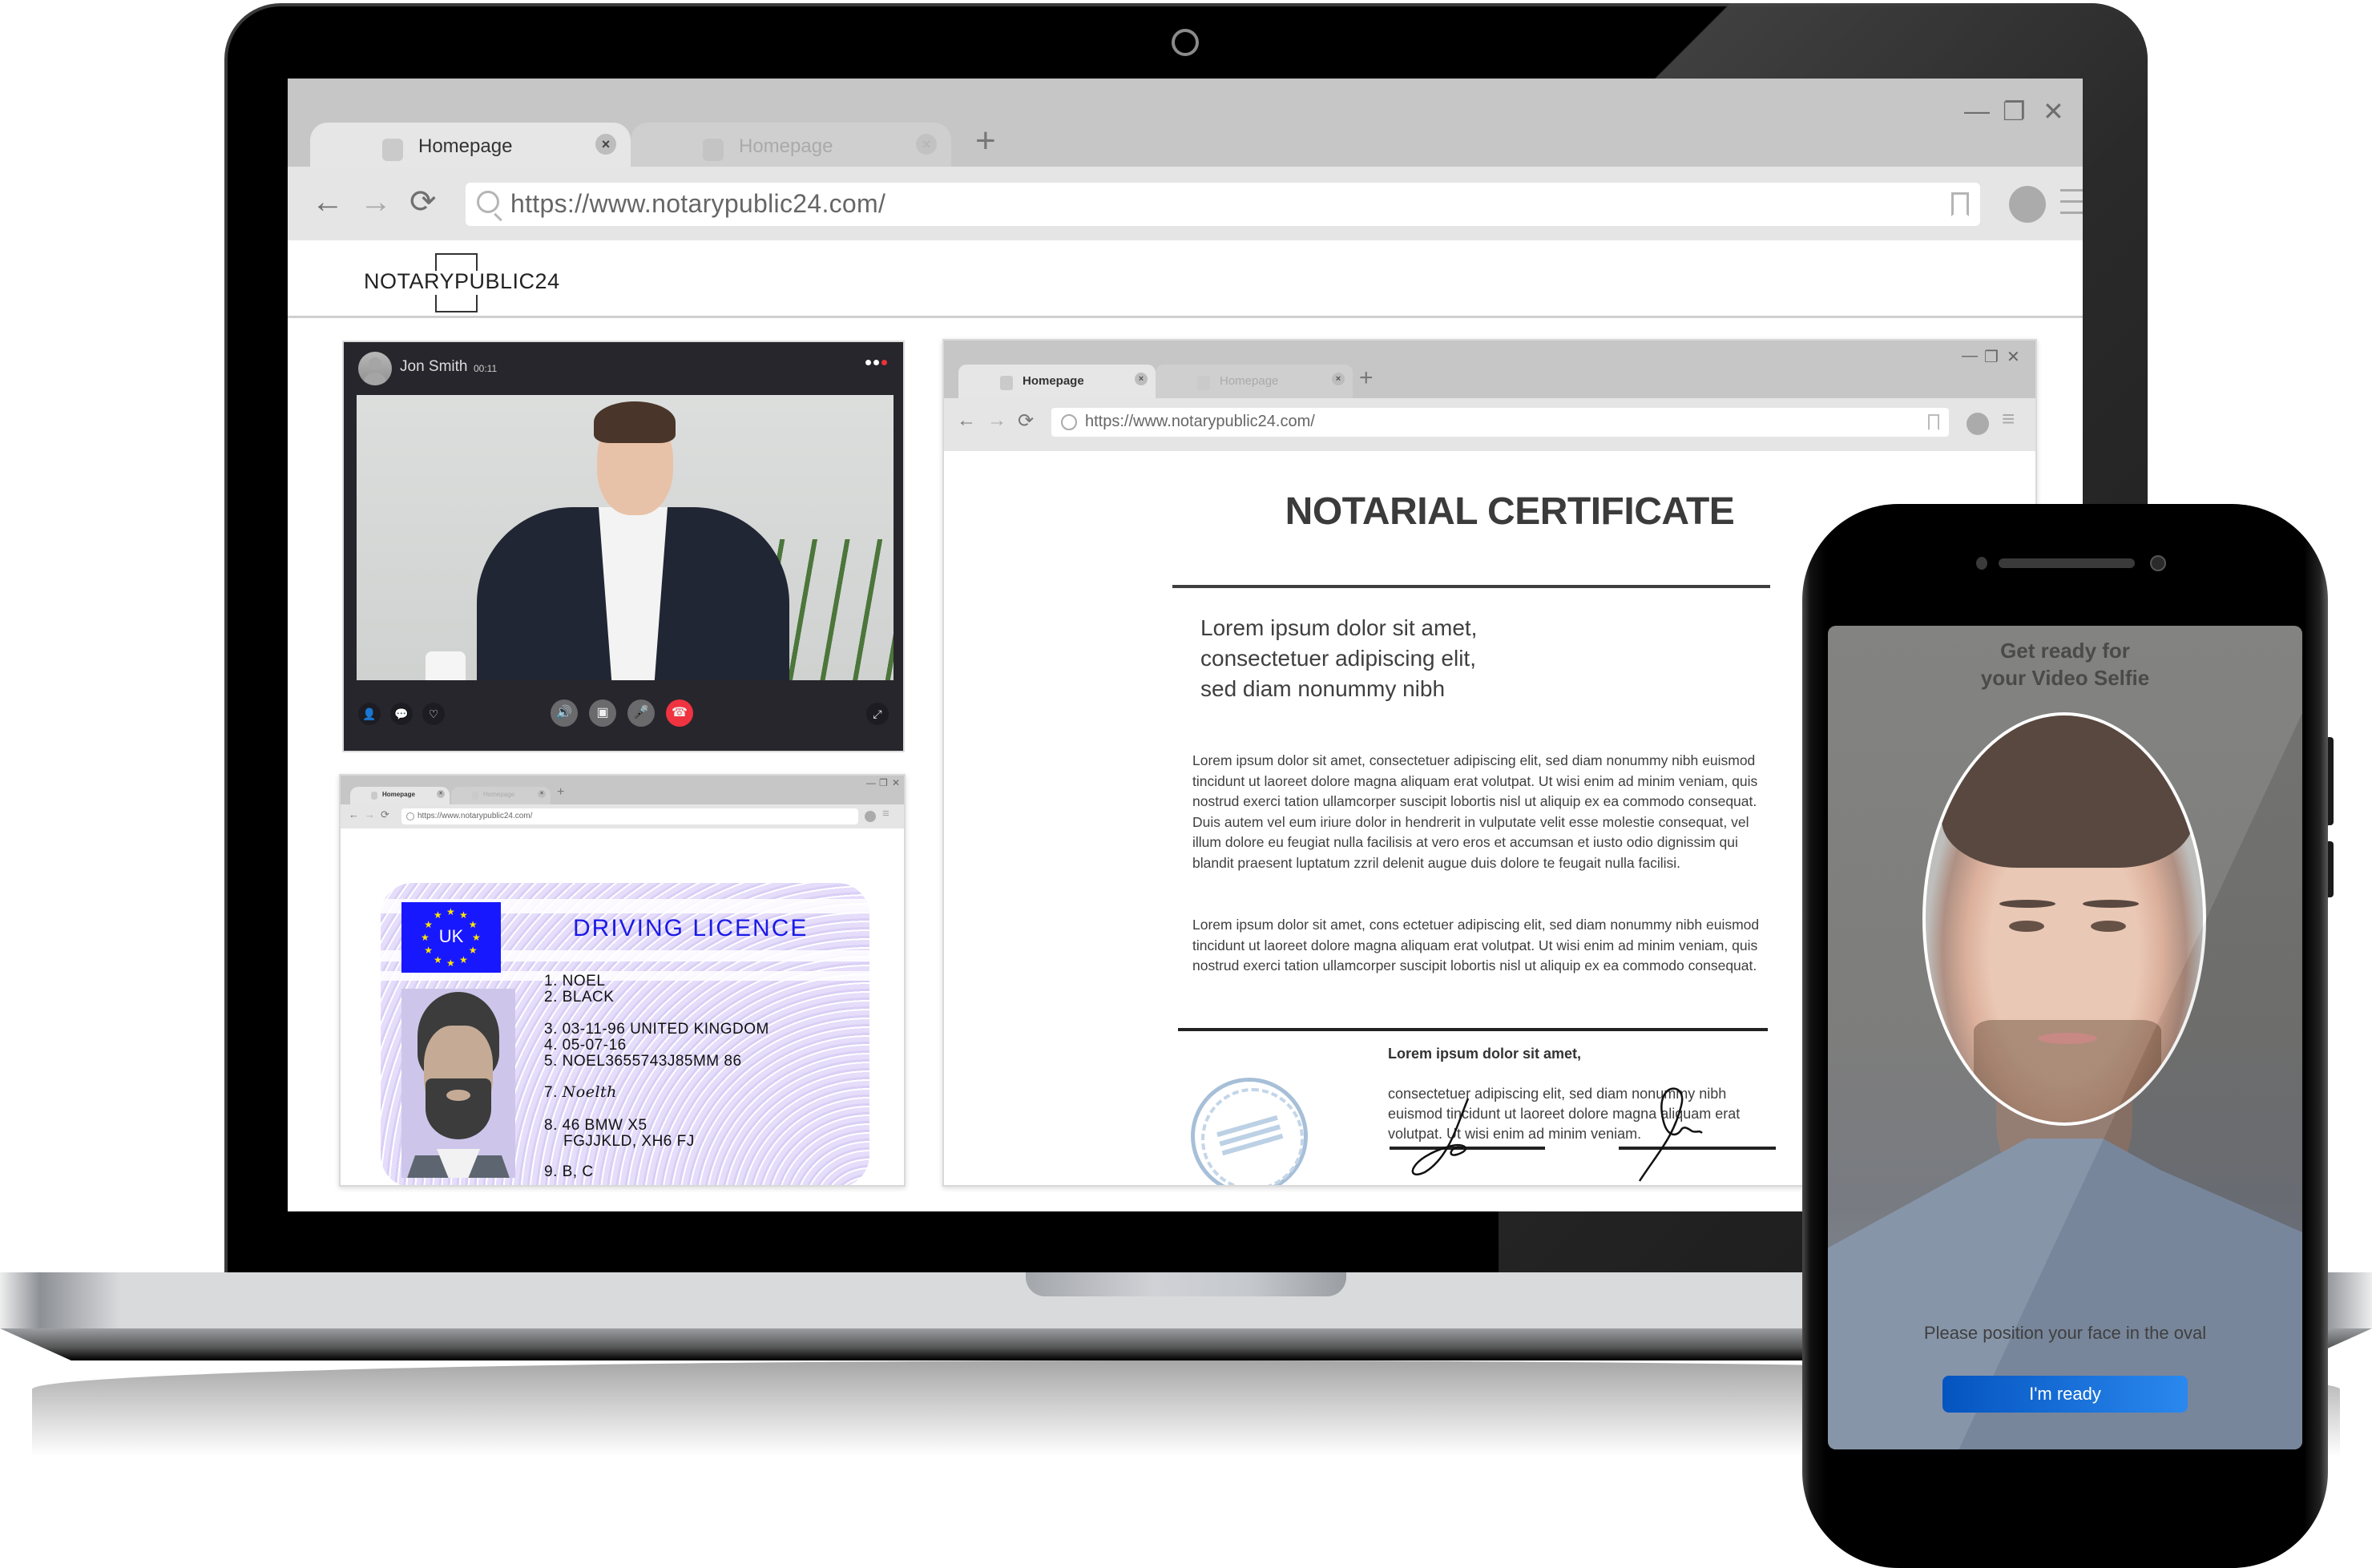 Image resolution: width=2372 pixels, height=1568 pixels. What do you see at coordinates (2065, 664) in the screenshot?
I see `selfie-title: Get ready for your Video Selfie` at bounding box center [2065, 664].